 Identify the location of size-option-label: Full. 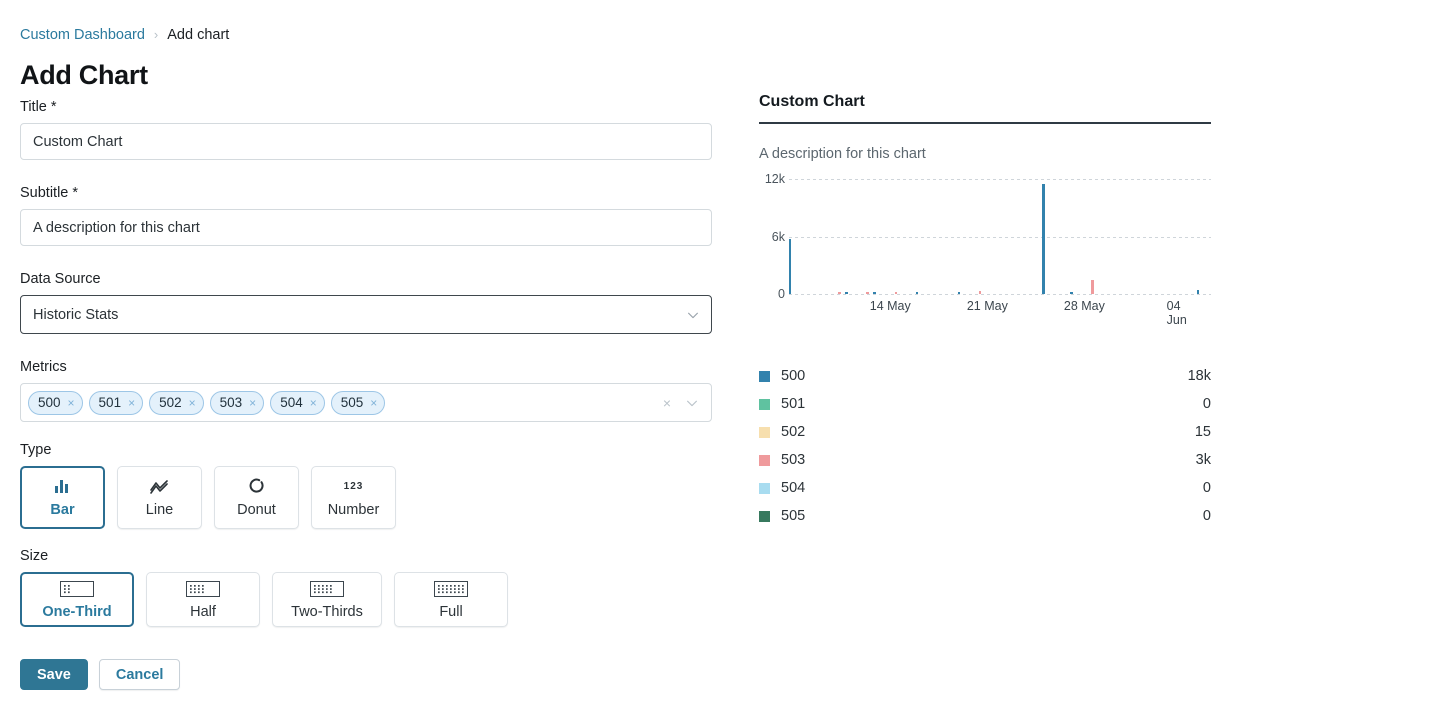
(451, 611).